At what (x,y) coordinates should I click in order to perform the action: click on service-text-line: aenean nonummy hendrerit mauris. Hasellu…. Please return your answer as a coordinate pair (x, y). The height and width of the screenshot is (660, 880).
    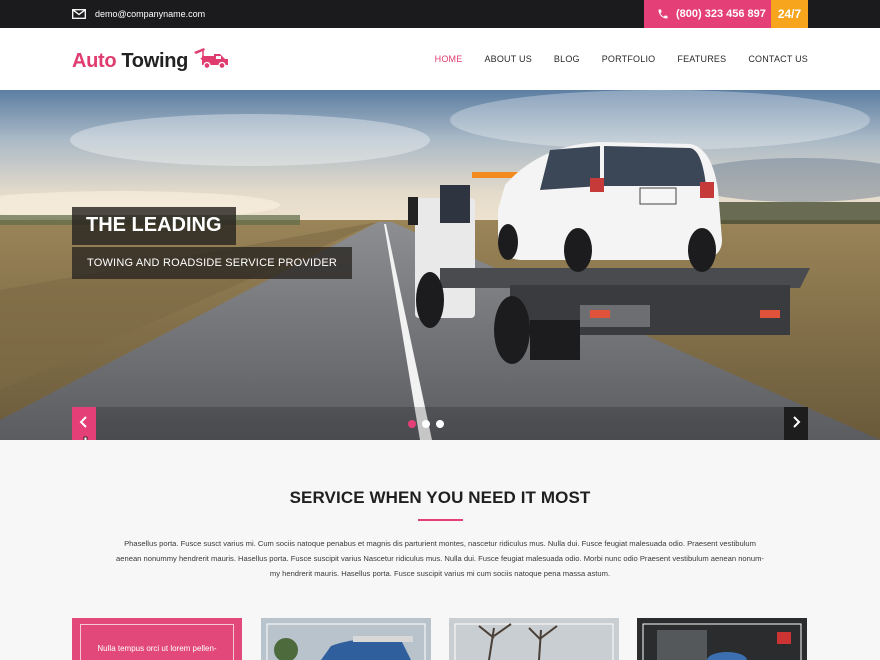
    Looking at the image, I should click on (440, 558).